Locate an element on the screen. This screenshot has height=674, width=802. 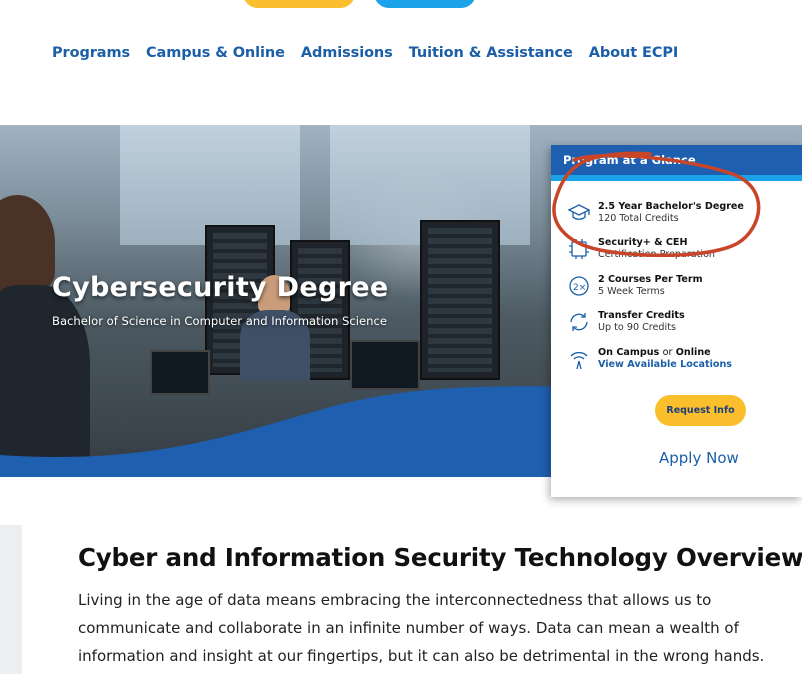
glance-heading: Program at a Glance is located at coordinates (676, 163).